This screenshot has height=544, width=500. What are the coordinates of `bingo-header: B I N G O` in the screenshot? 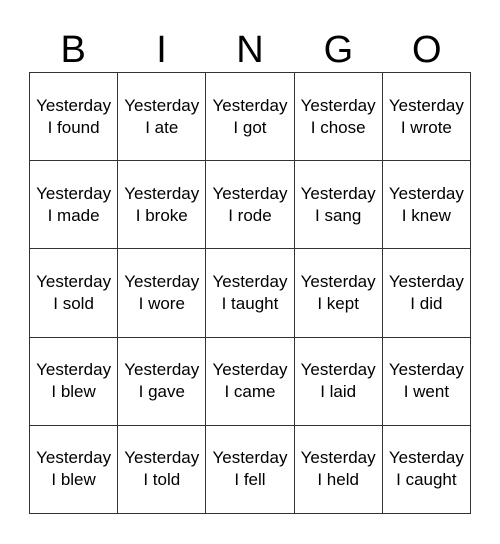 It's located at (250, 50).